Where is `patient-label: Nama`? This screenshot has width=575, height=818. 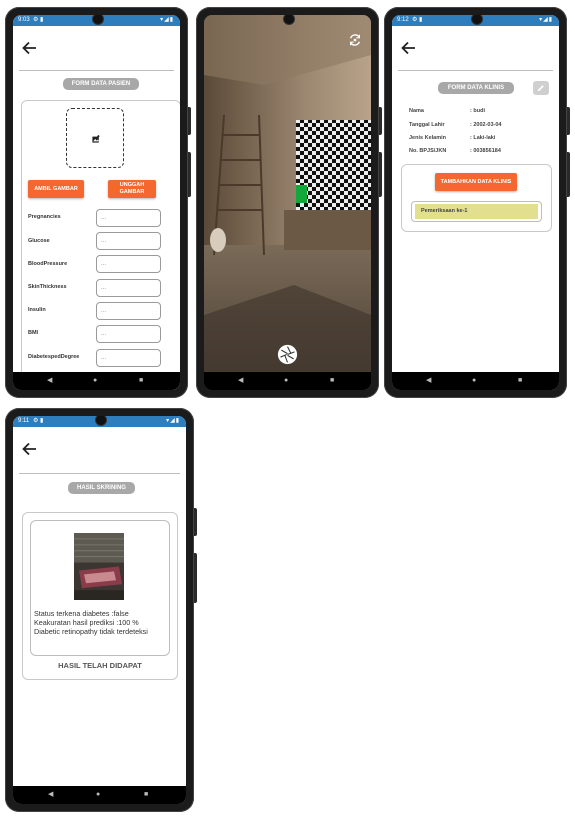 patient-label: Nama is located at coordinates (416, 111).